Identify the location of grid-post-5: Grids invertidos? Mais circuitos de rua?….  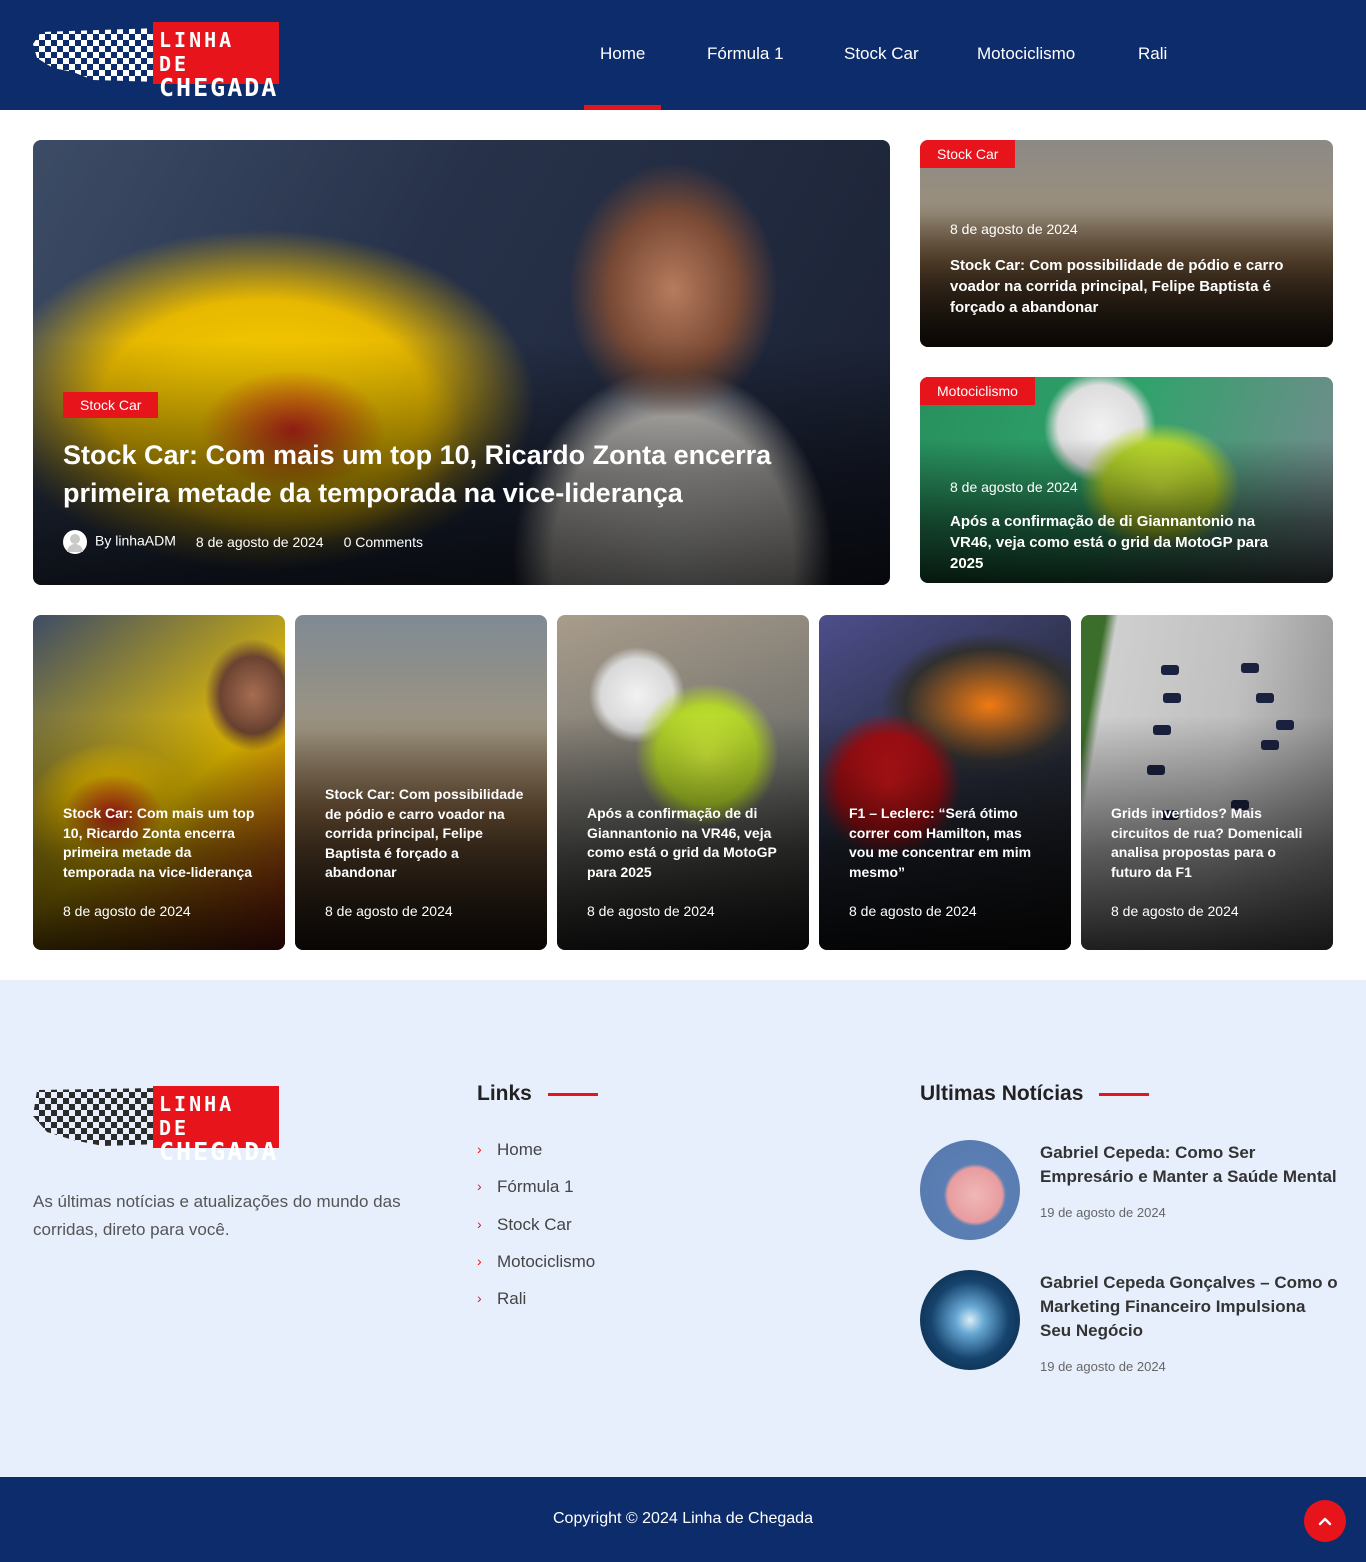
(1207, 782).